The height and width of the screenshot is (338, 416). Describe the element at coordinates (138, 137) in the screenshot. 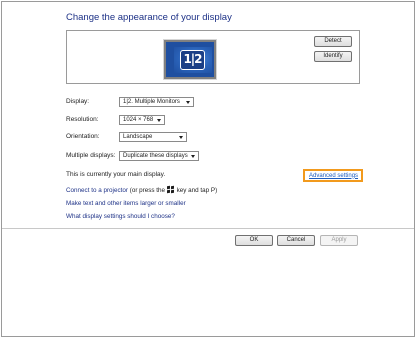

I see `orientation-select-value: Landscape` at that location.